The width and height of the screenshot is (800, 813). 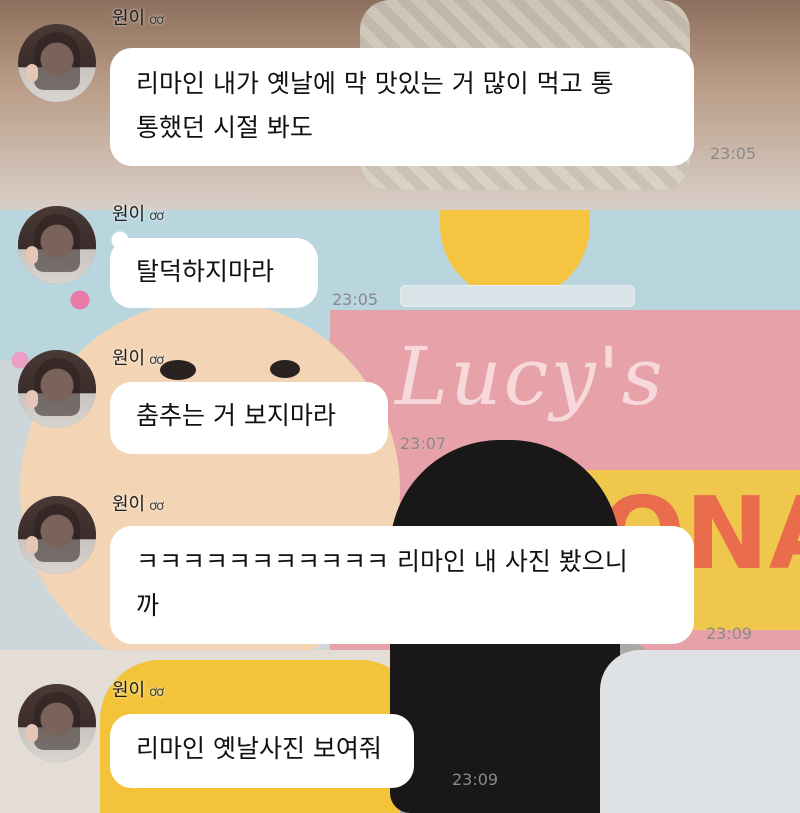 I want to click on message-bubble: 탈덕하지마라, so click(x=214, y=273).